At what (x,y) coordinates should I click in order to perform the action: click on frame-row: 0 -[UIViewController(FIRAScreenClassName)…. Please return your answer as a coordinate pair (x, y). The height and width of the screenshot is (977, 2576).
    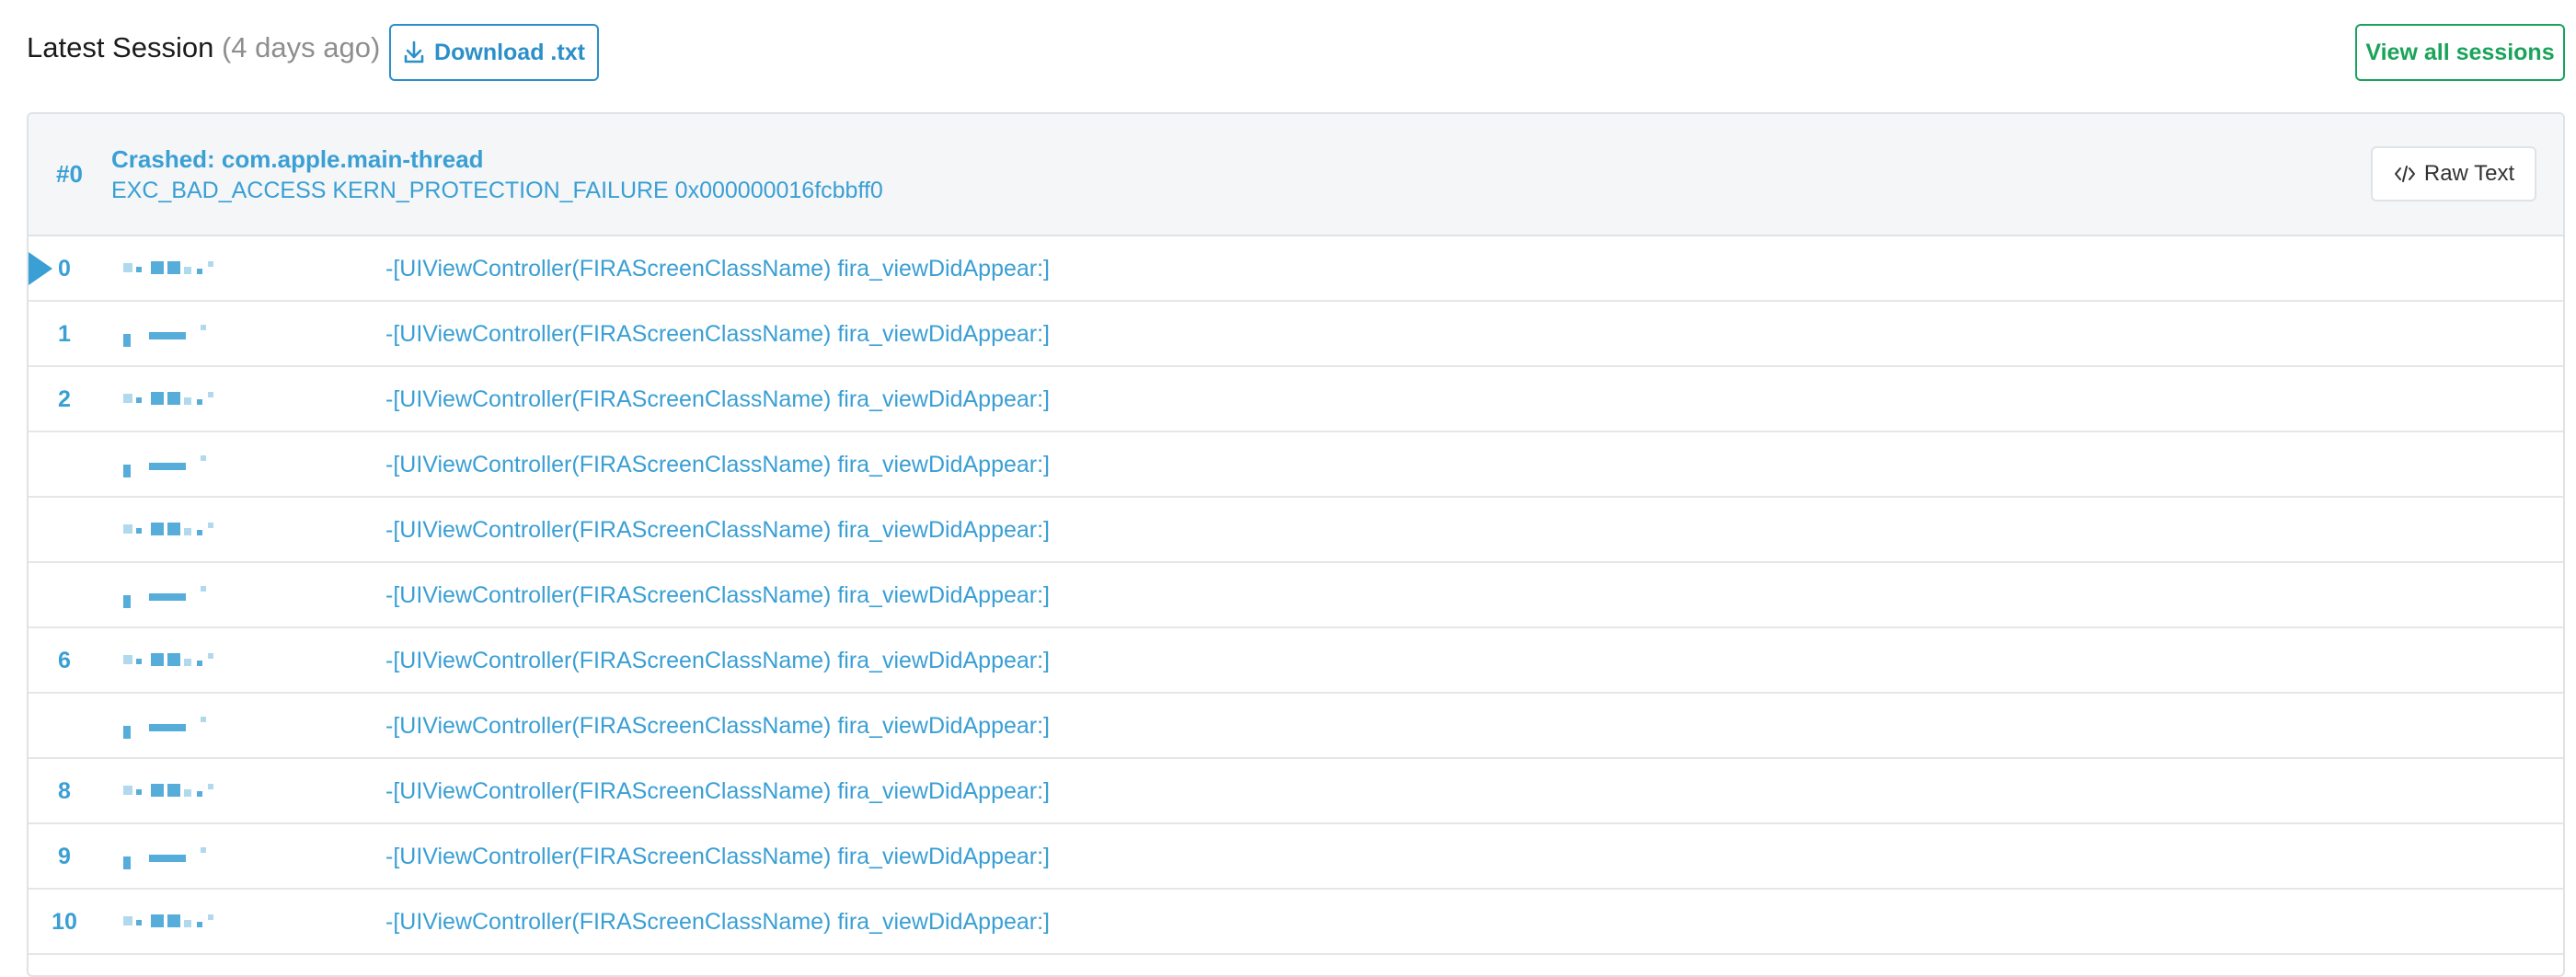
    Looking at the image, I should click on (1296, 269).